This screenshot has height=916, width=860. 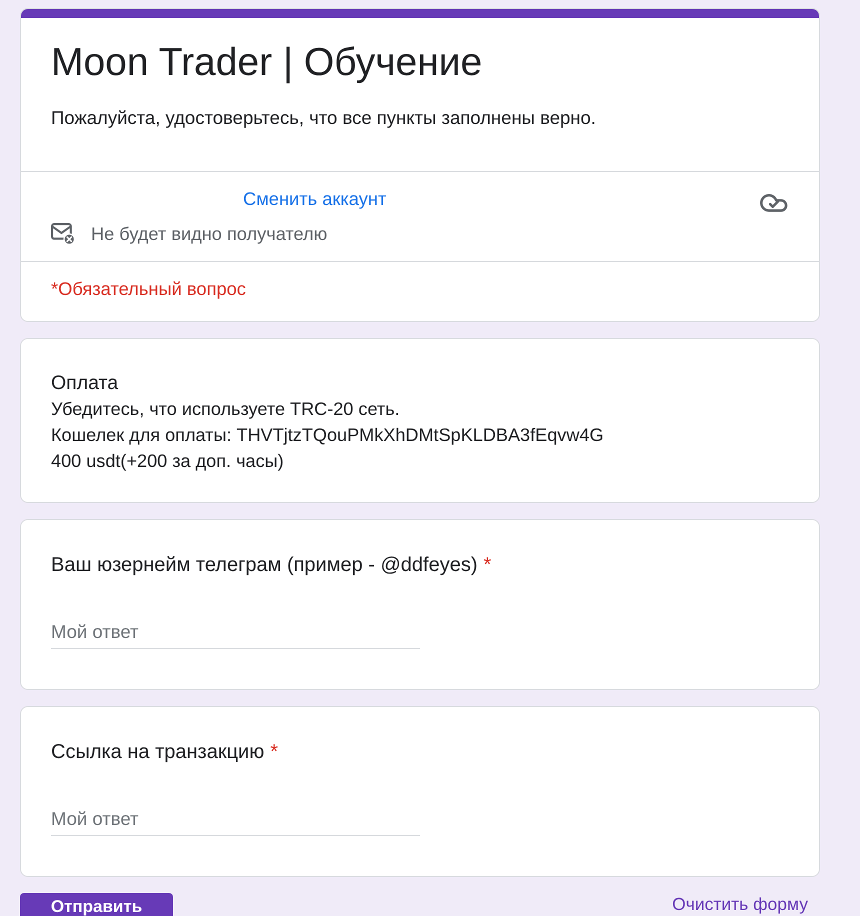 What do you see at coordinates (85, 383) in the screenshot?
I see `section-title: Оплата` at bounding box center [85, 383].